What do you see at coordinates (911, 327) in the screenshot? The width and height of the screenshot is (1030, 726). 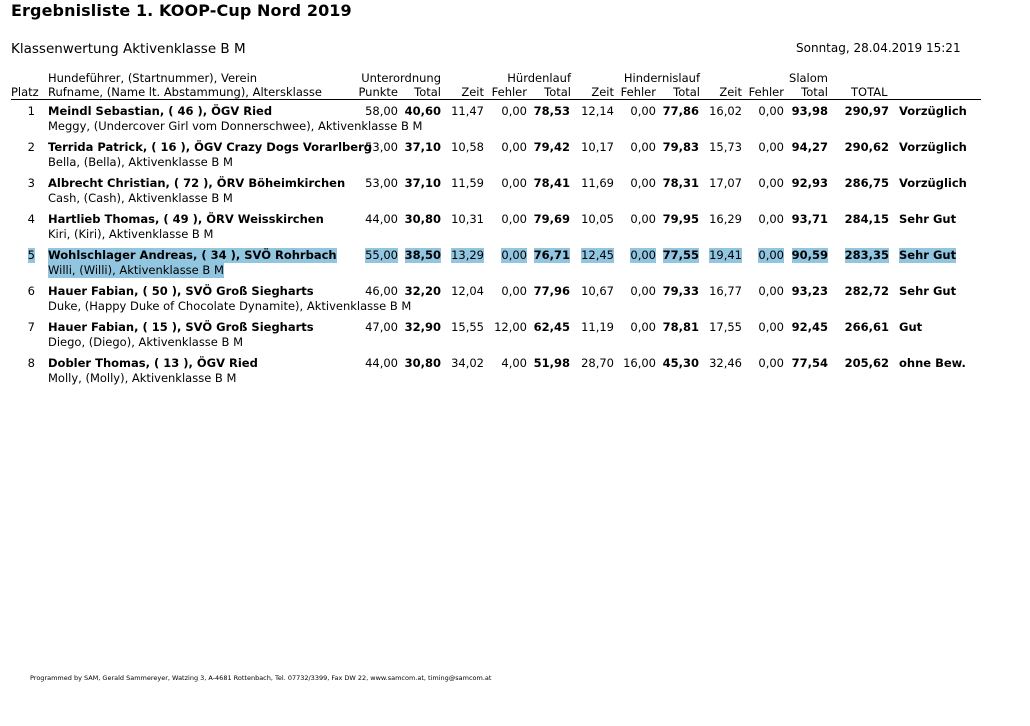 I see `cell-grade: Gut` at bounding box center [911, 327].